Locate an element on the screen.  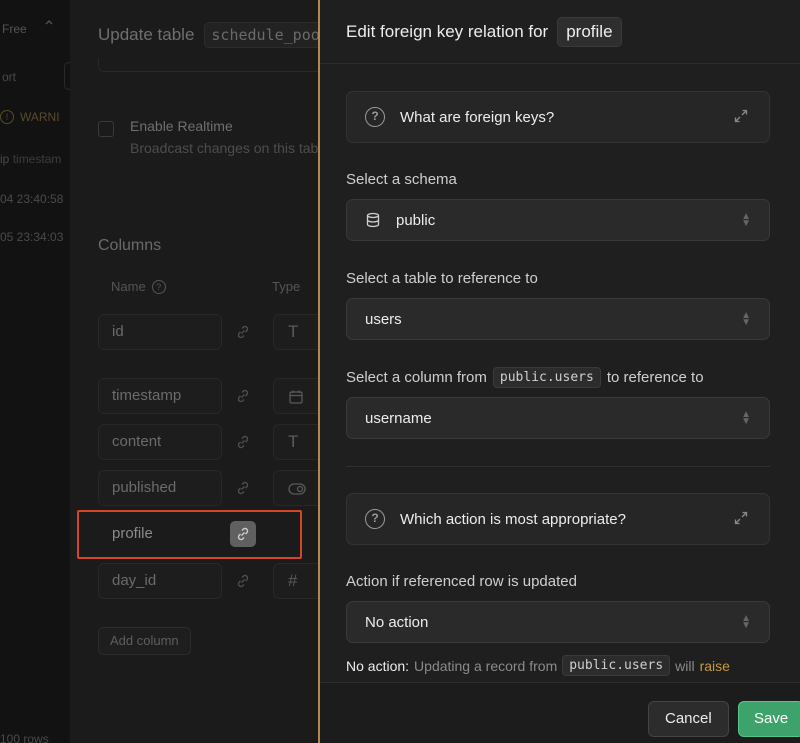
column-label-code: public.users is located at coordinates (546, 377).